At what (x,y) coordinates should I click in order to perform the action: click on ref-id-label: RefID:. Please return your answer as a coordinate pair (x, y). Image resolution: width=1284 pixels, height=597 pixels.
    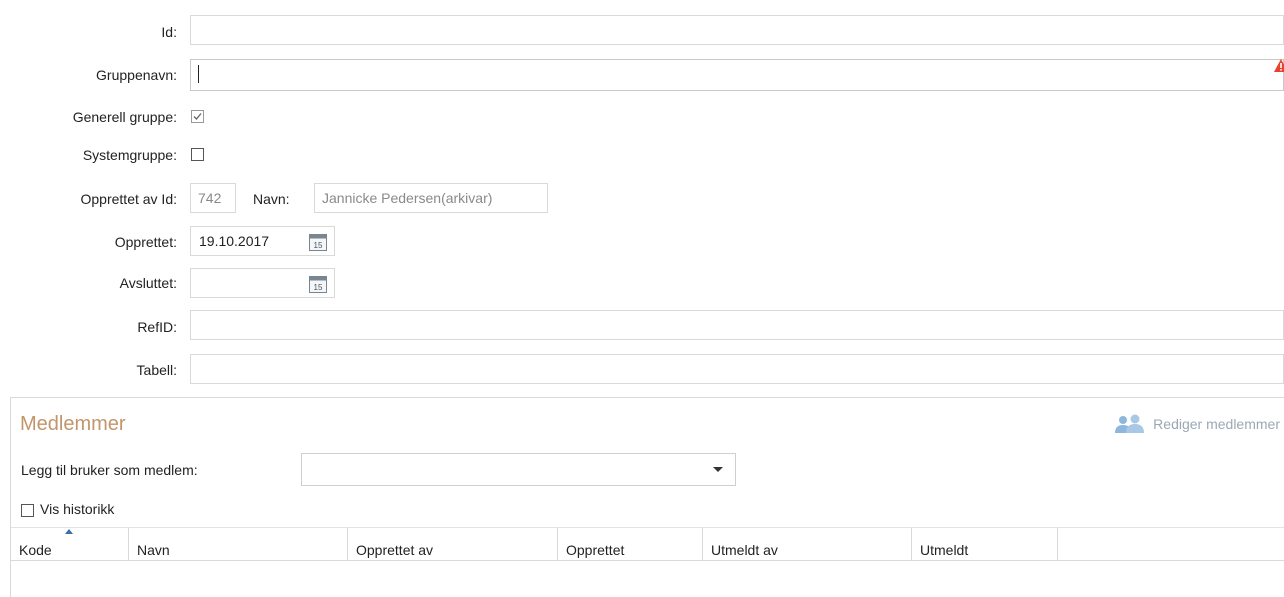
    Looking at the image, I should click on (157, 327).